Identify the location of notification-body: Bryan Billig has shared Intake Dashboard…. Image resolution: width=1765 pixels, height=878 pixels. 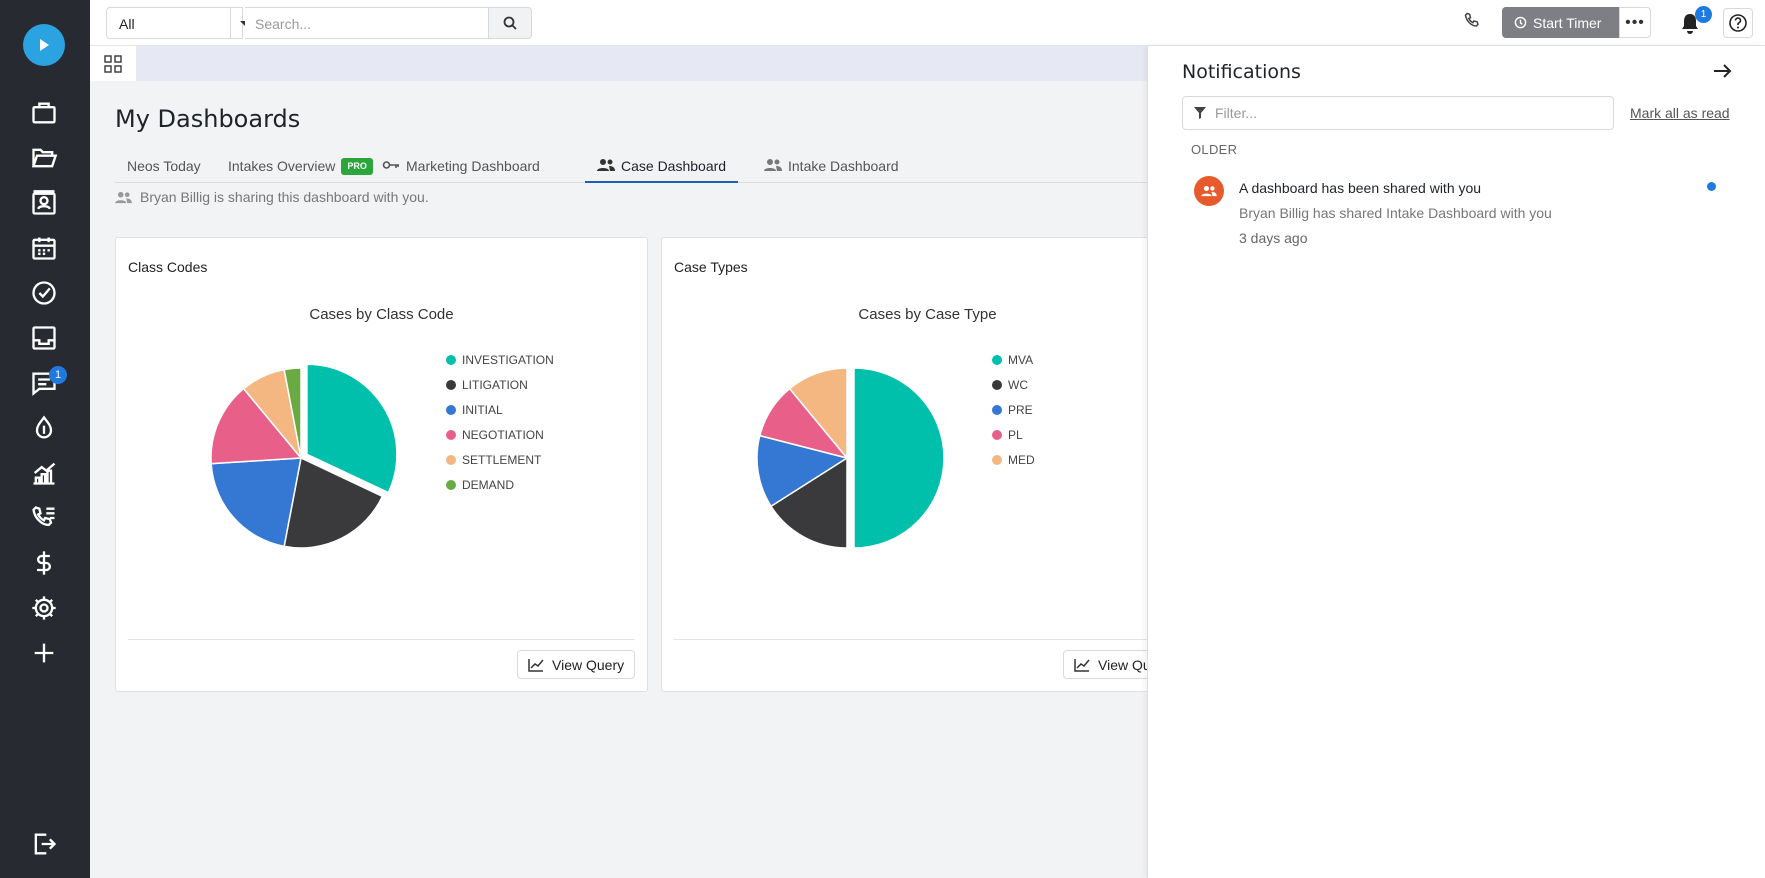
(1395, 213).